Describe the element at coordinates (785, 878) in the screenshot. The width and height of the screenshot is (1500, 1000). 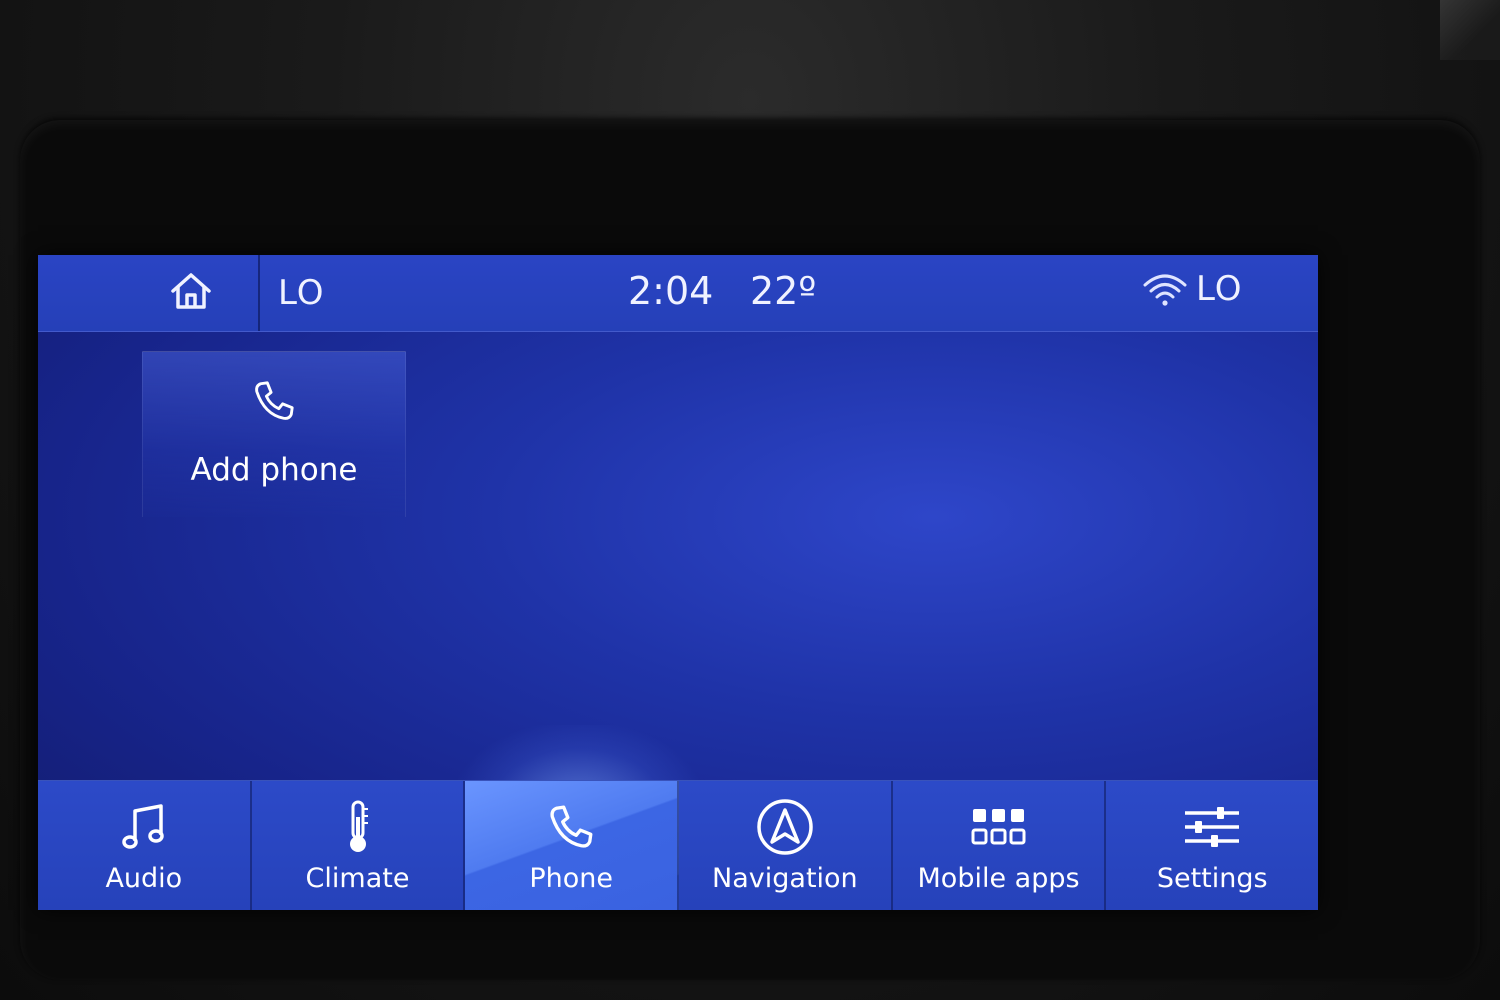
I see `nav-label-navigation: Navigation` at that location.